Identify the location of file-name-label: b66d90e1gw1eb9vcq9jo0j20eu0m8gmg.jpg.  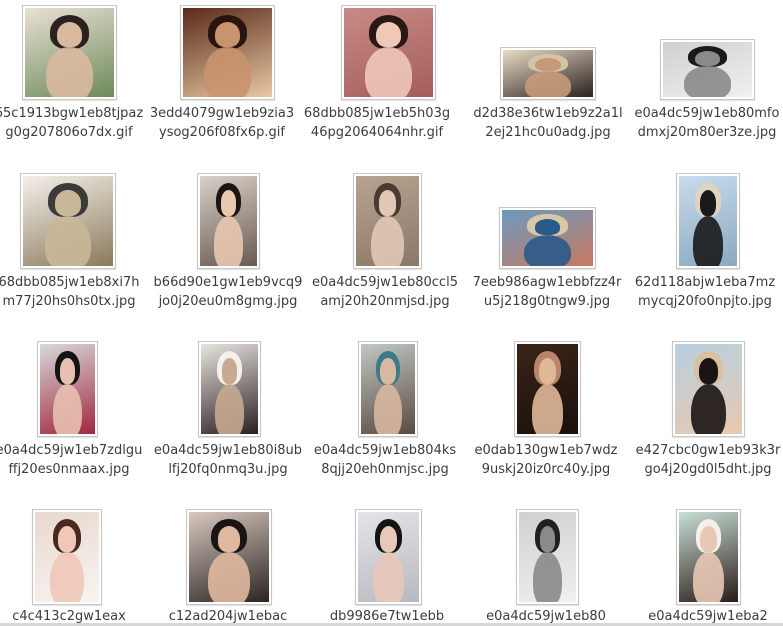
(228, 292).